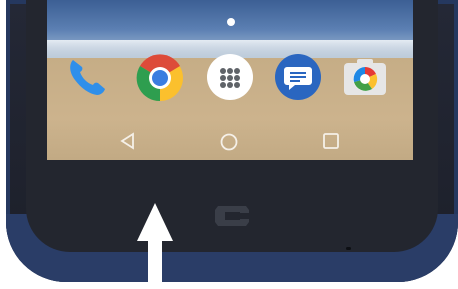  I want to click on chrome-icon, so click(159, 78).